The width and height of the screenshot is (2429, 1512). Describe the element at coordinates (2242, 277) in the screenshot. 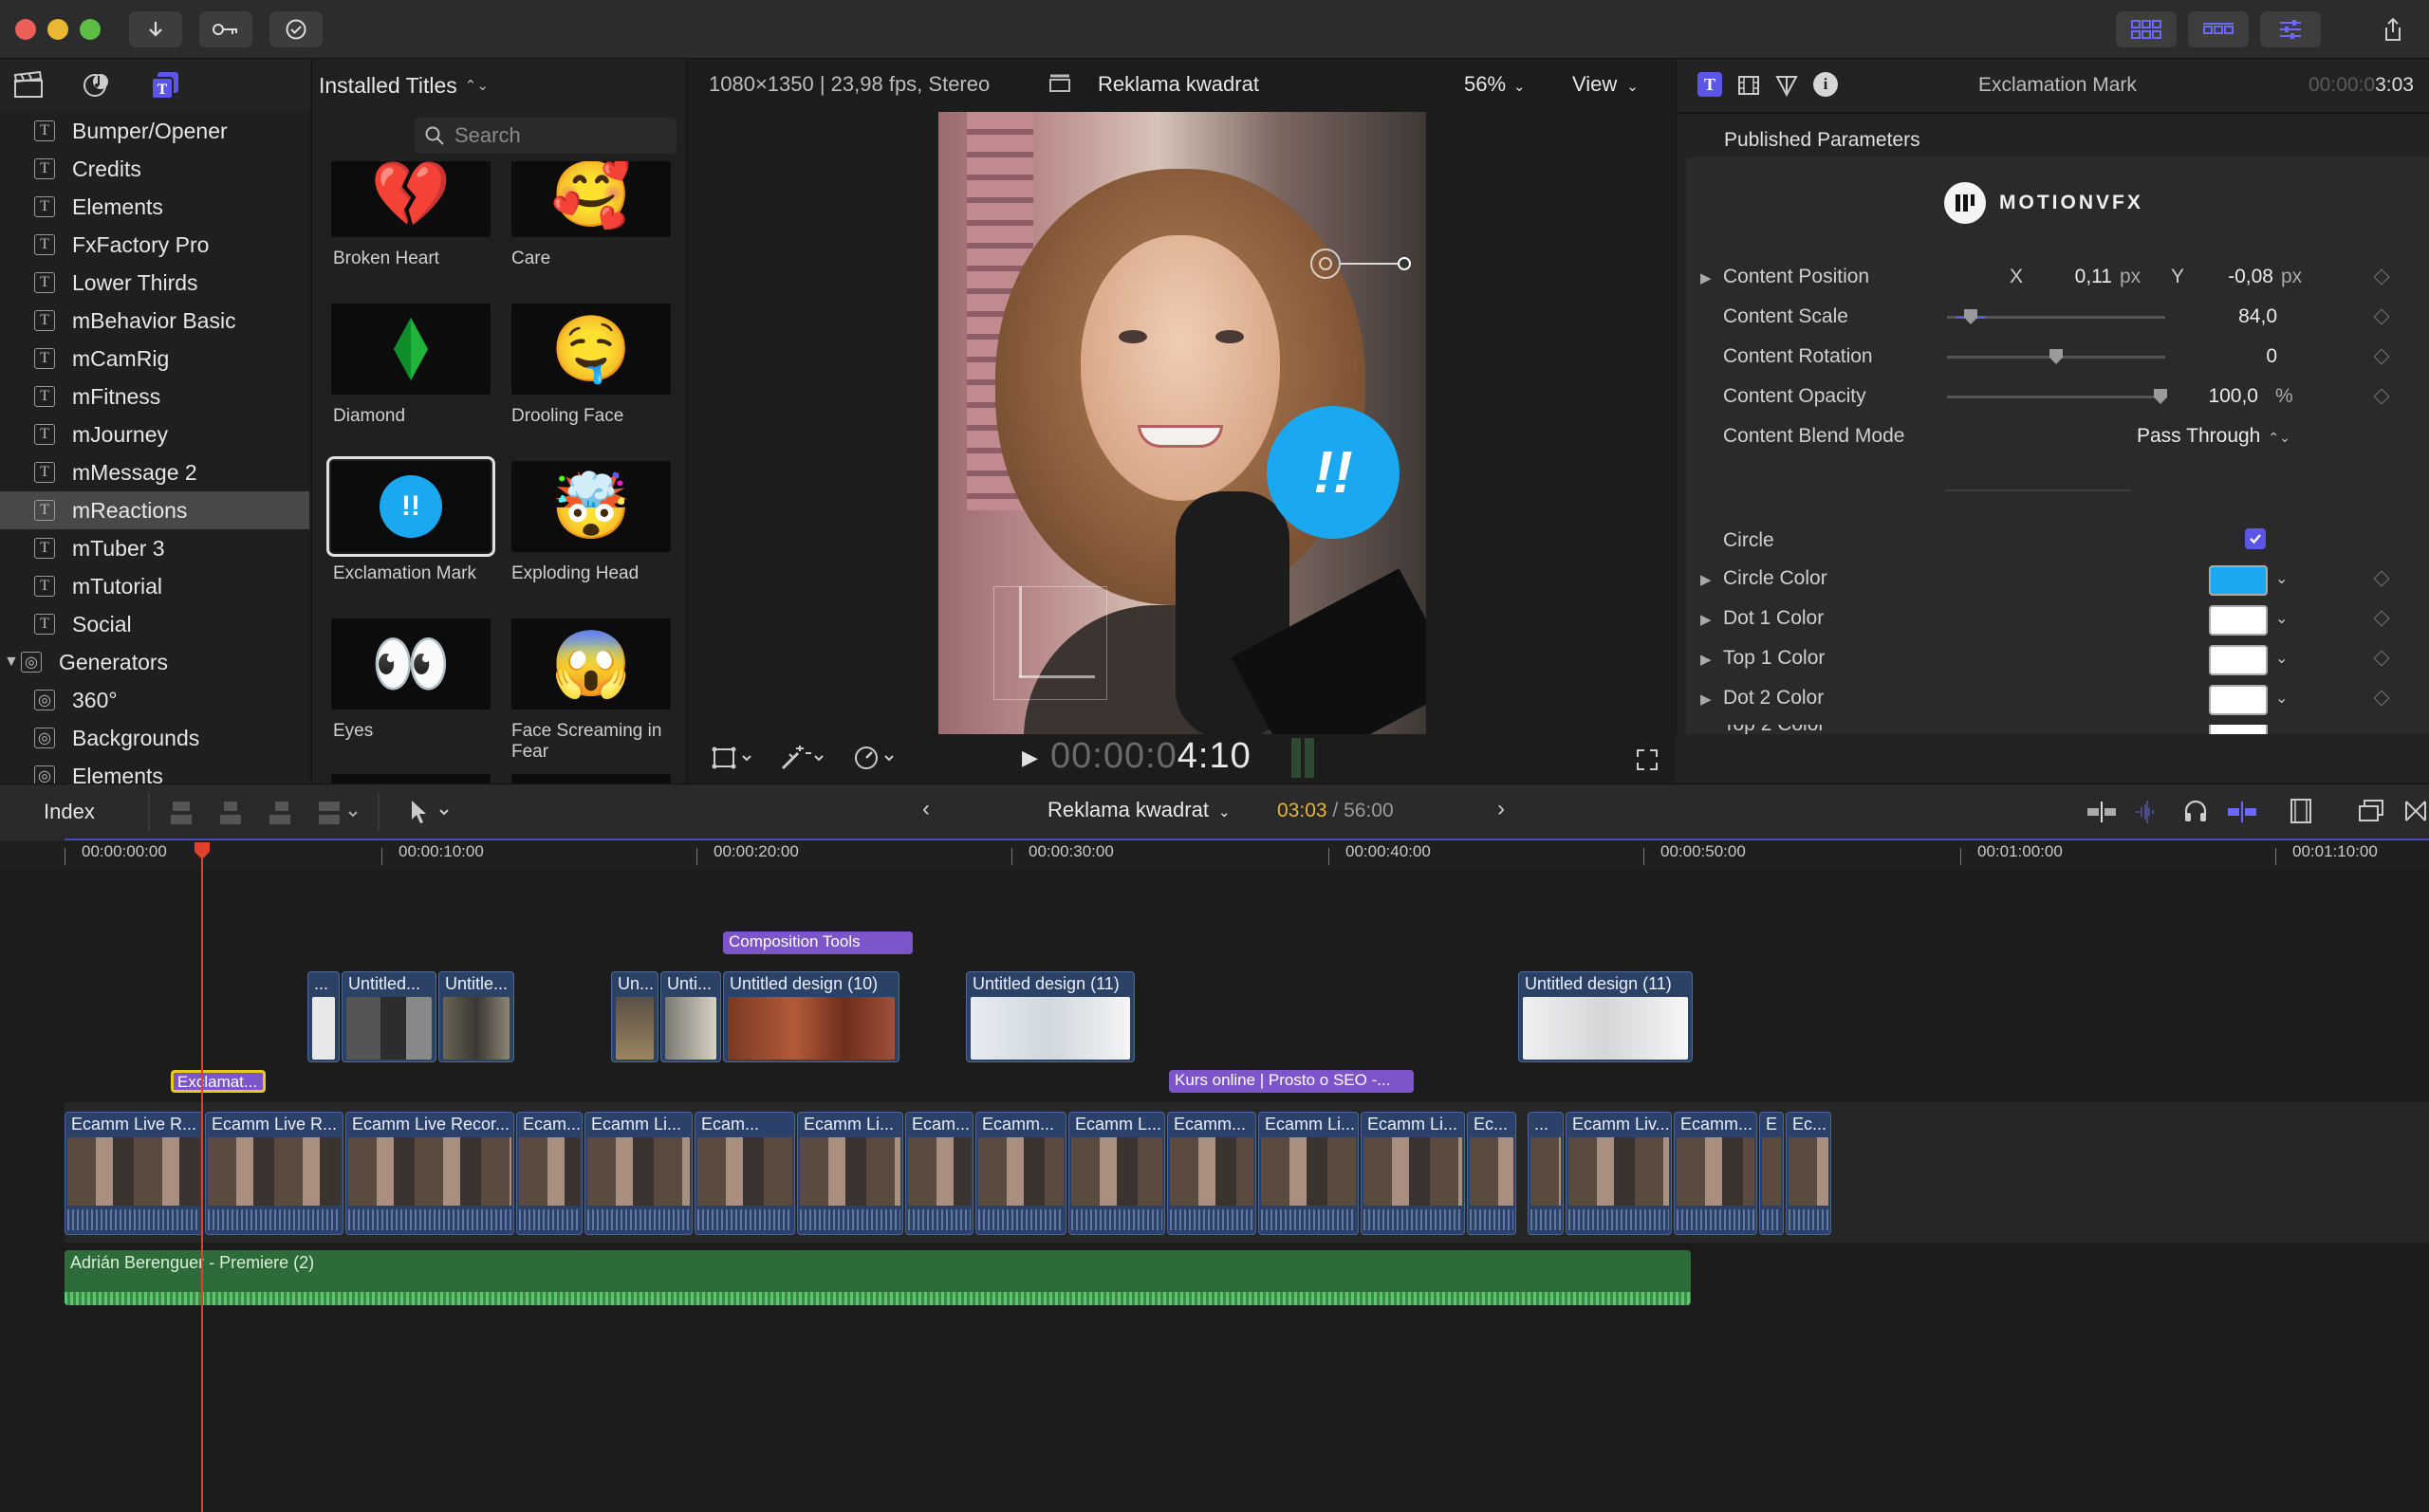

I see `position-y-field: -0,08` at that location.